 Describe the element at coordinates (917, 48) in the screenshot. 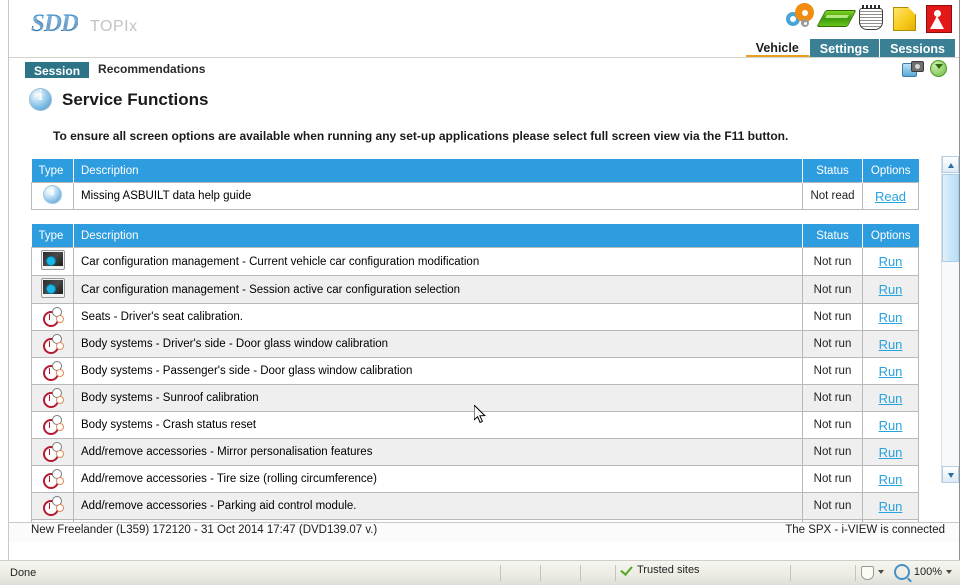

I see `nav-item-sessions: Sessions` at that location.